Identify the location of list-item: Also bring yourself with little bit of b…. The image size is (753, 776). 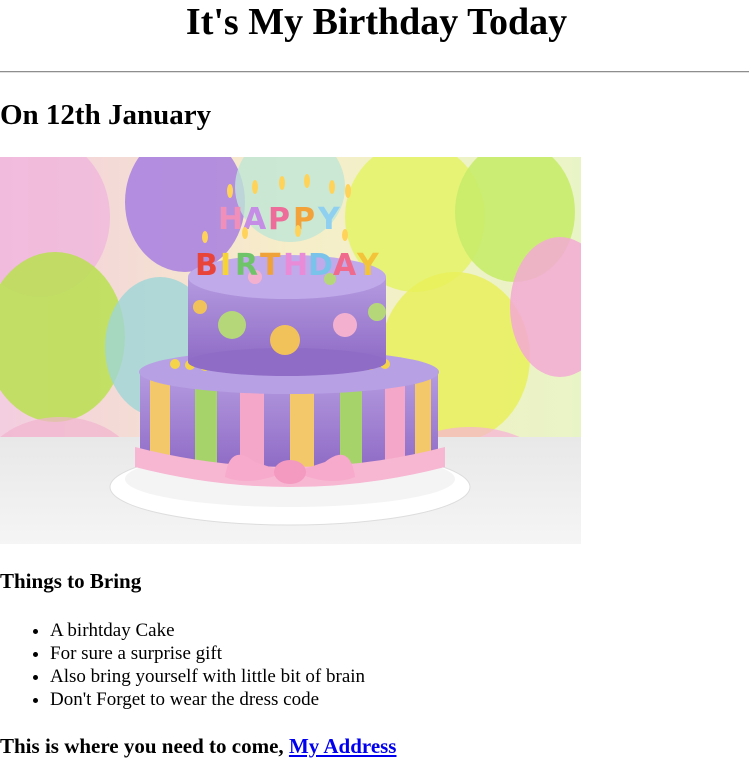
(207, 676).